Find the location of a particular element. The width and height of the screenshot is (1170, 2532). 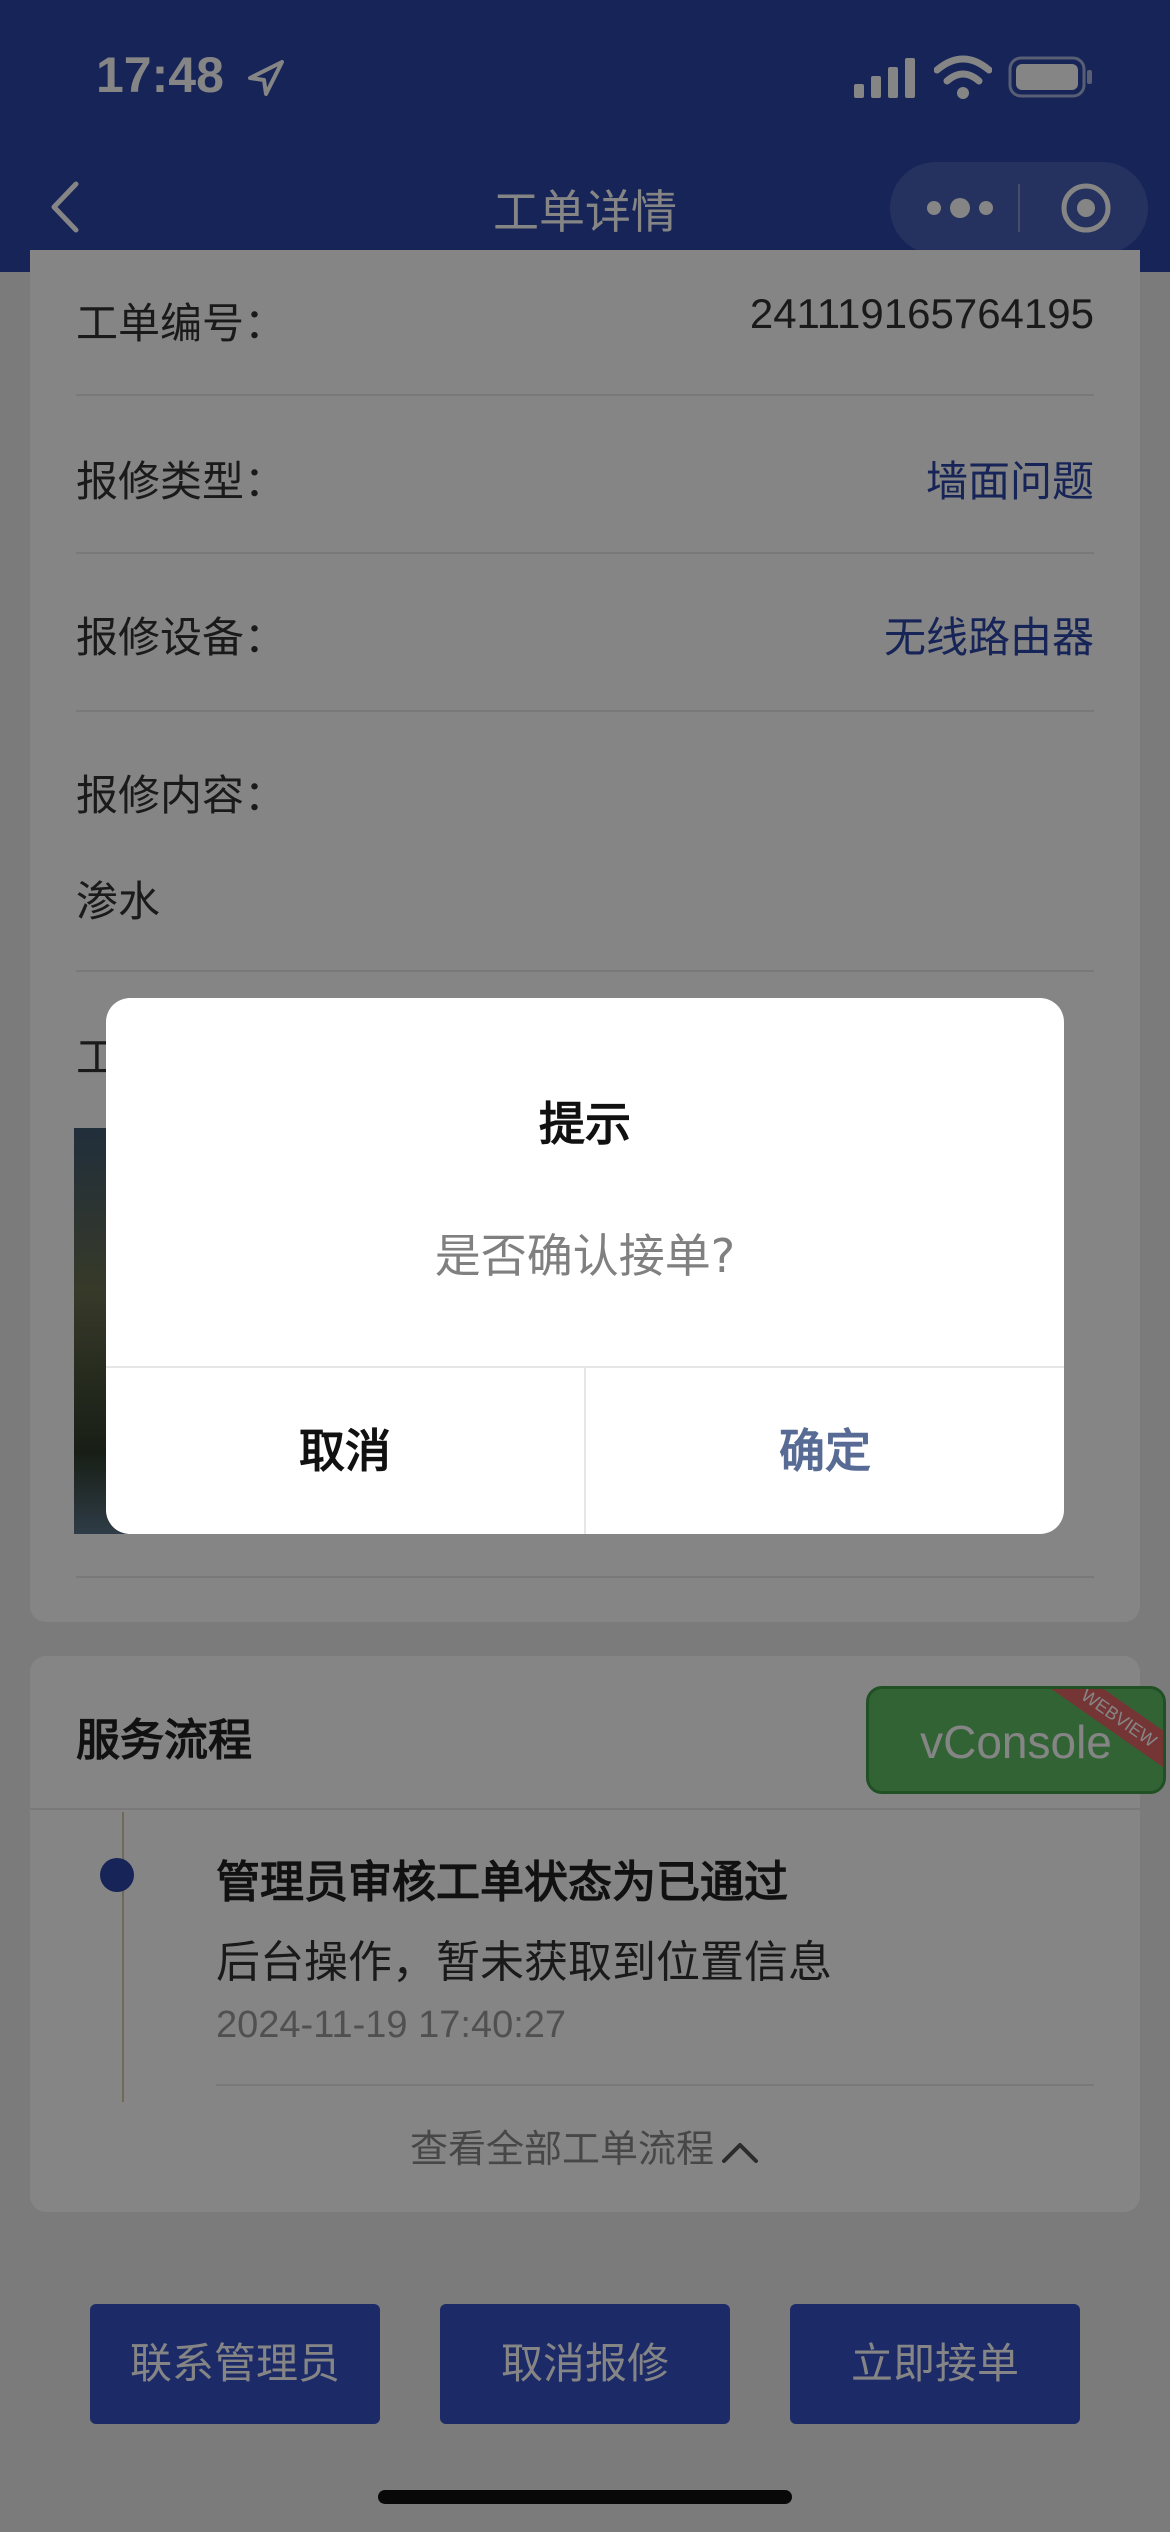

dialog-confirm-button: 确定 is located at coordinates (825, 1451).